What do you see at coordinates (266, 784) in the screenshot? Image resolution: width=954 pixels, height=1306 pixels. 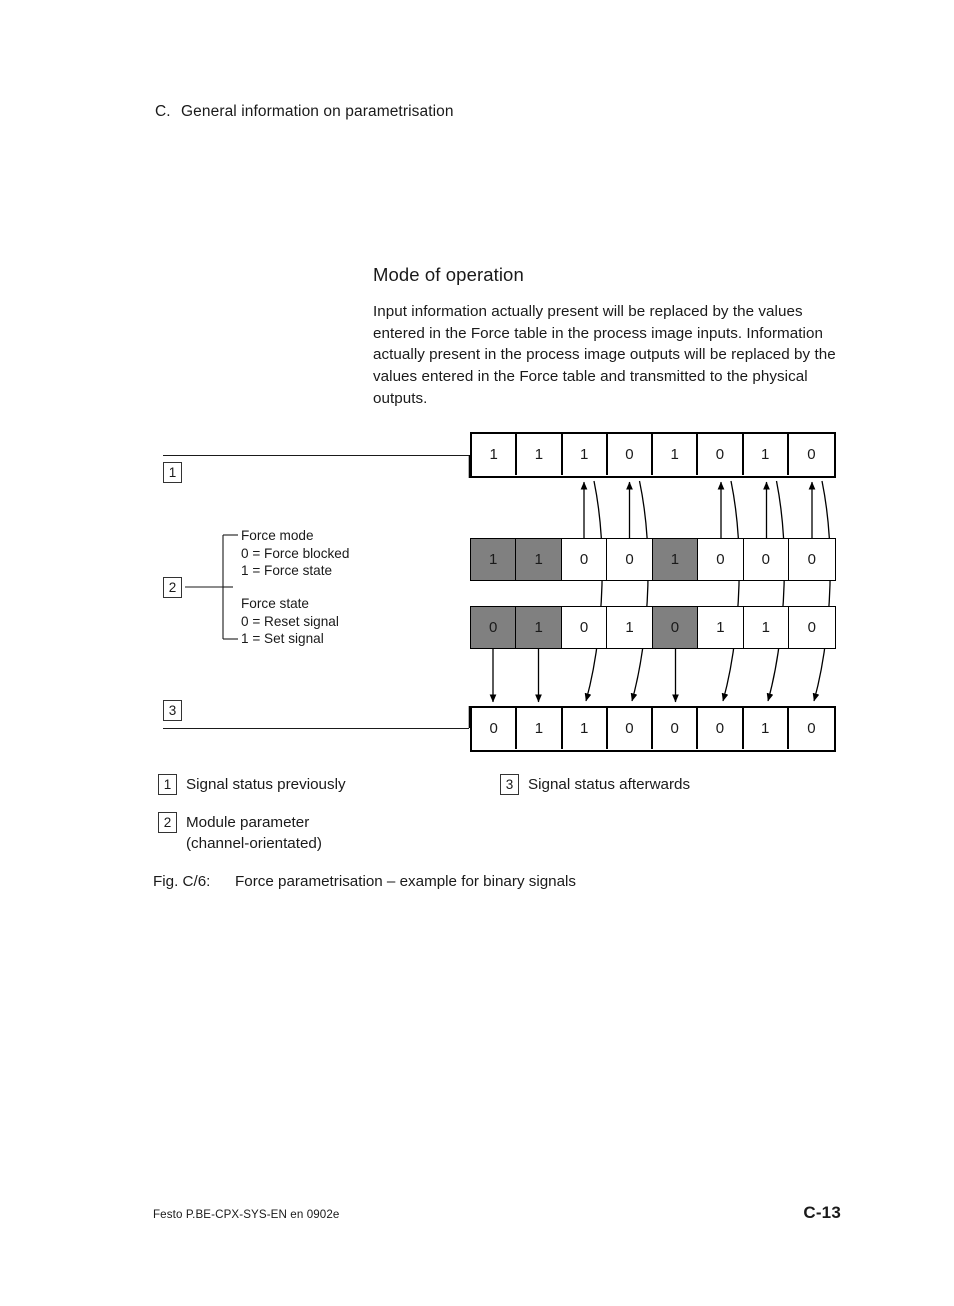 I see `legend-text-1: Signal status previously` at bounding box center [266, 784].